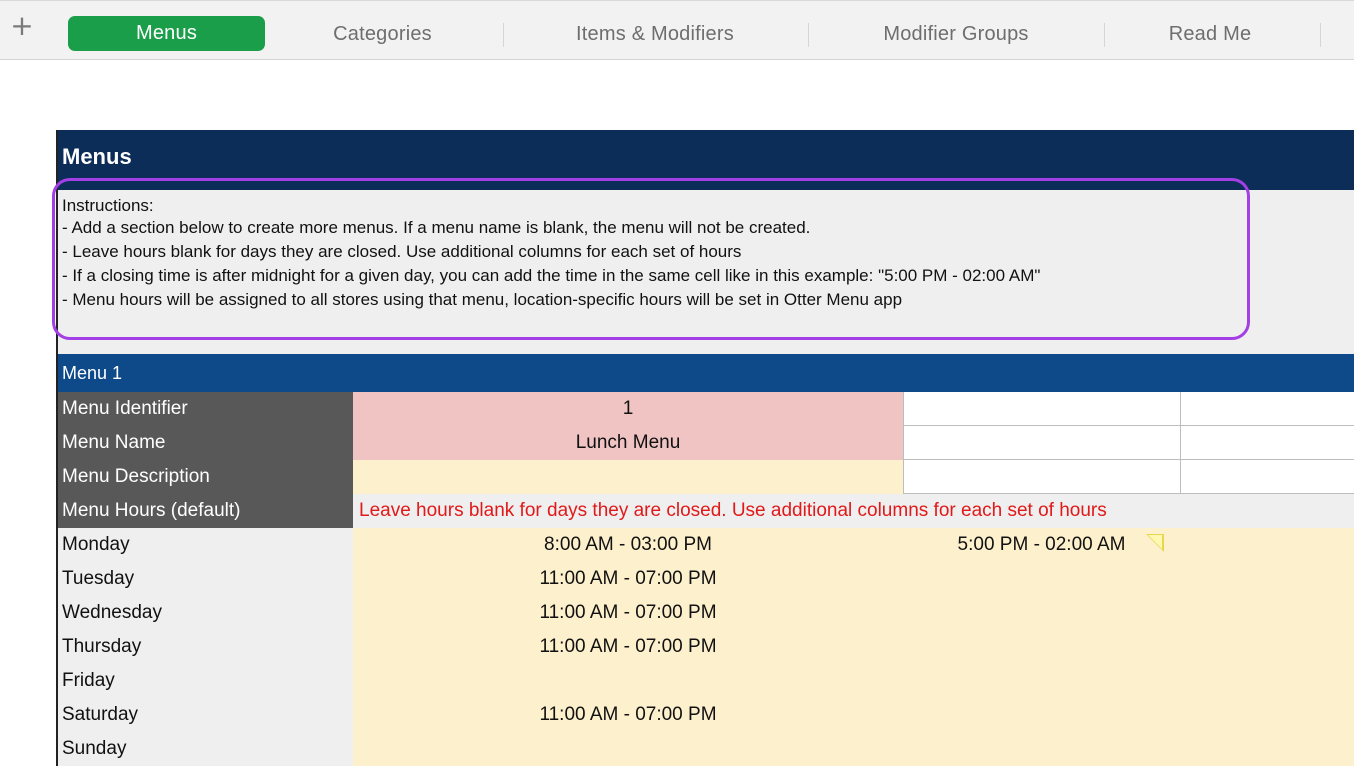 This screenshot has height=766, width=1354. Describe the element at coordinates (166, 33) in the screenshot. I see `tab-menus: Menus` at that location.